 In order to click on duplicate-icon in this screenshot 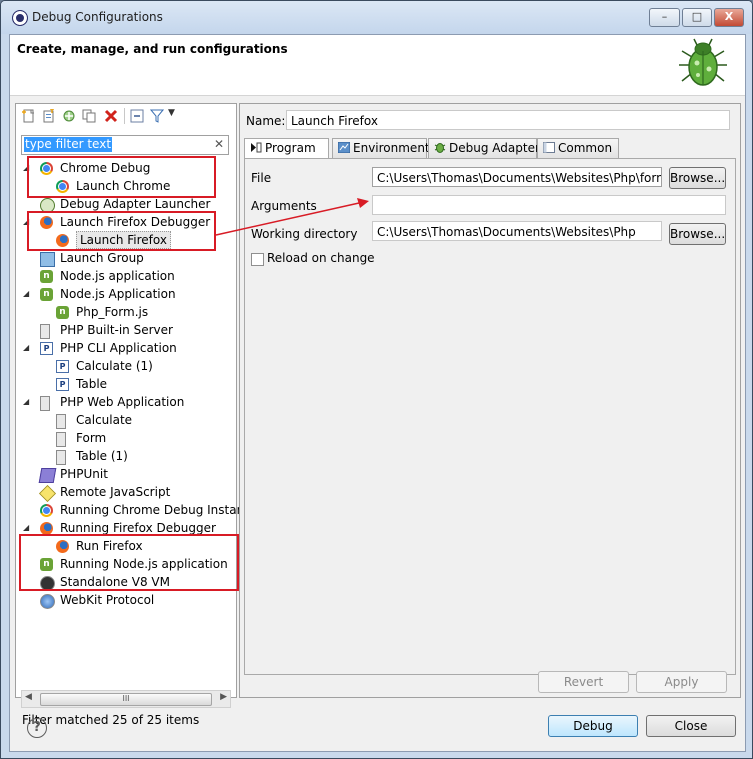, I will do `click(89, 116)`.